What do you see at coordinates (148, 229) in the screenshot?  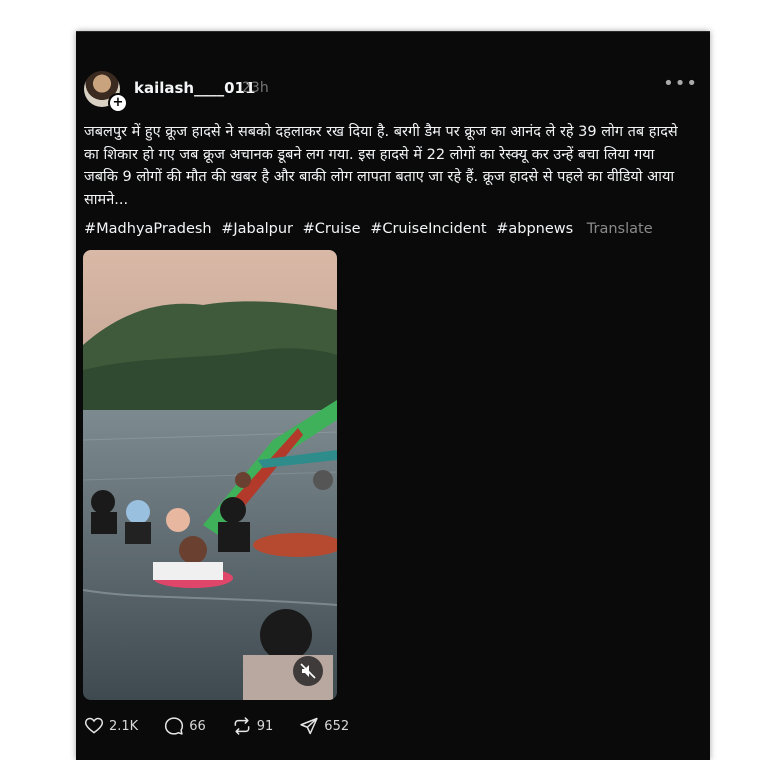 I see `hashtag-link: #MadhyaPradesh` at bounding box center [148, 229].